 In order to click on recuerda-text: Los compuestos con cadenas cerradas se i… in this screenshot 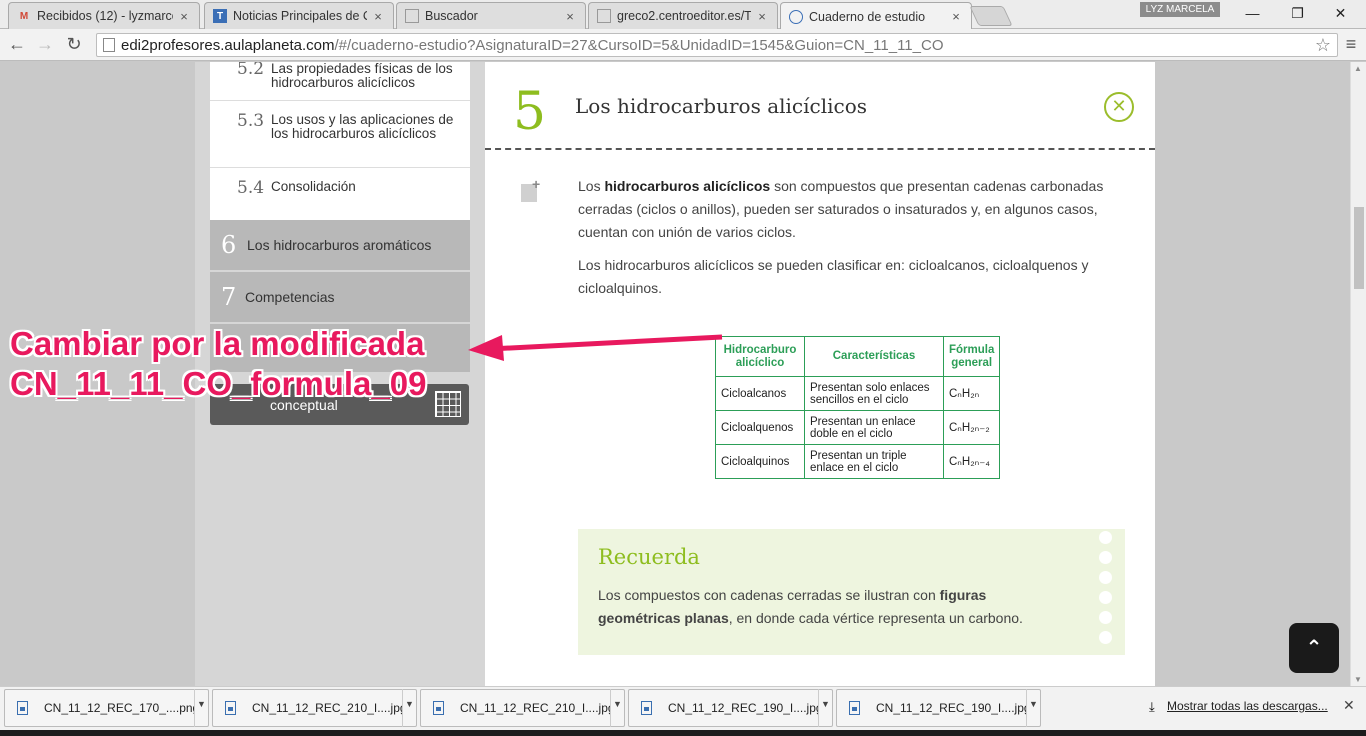, I will do `click(833, 607)`.